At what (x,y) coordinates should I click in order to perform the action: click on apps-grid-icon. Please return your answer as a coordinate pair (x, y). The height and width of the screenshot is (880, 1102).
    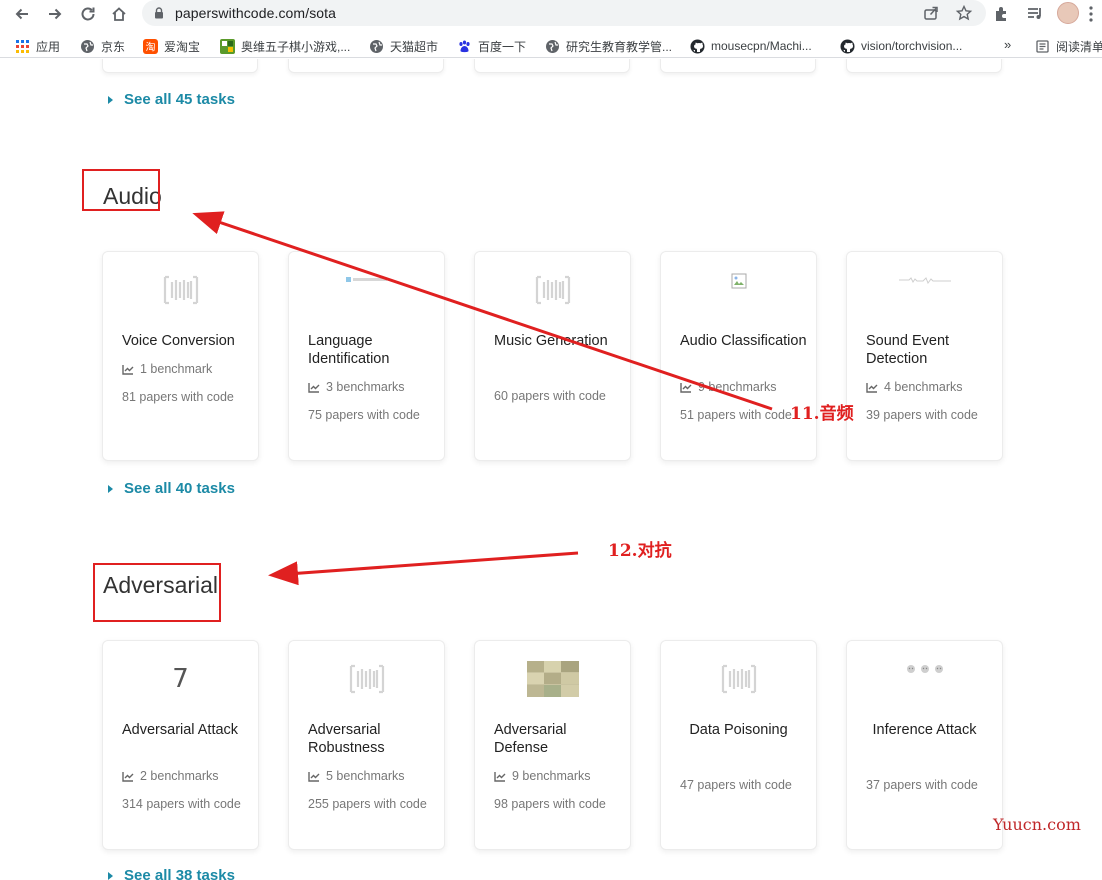
    Looking at the image, I should click on (22, 46).